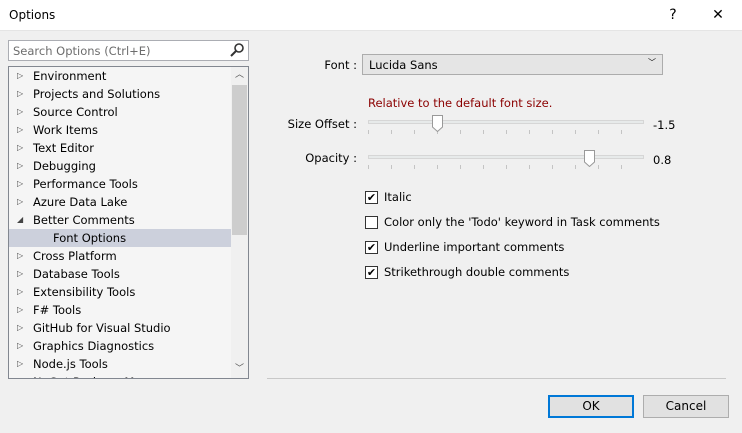 The height and width of the screenshot is (433, 742). Describe the element at coordinates (57, 310) in the screenshot. I see `tree-item-label: F# Tools` at that location.